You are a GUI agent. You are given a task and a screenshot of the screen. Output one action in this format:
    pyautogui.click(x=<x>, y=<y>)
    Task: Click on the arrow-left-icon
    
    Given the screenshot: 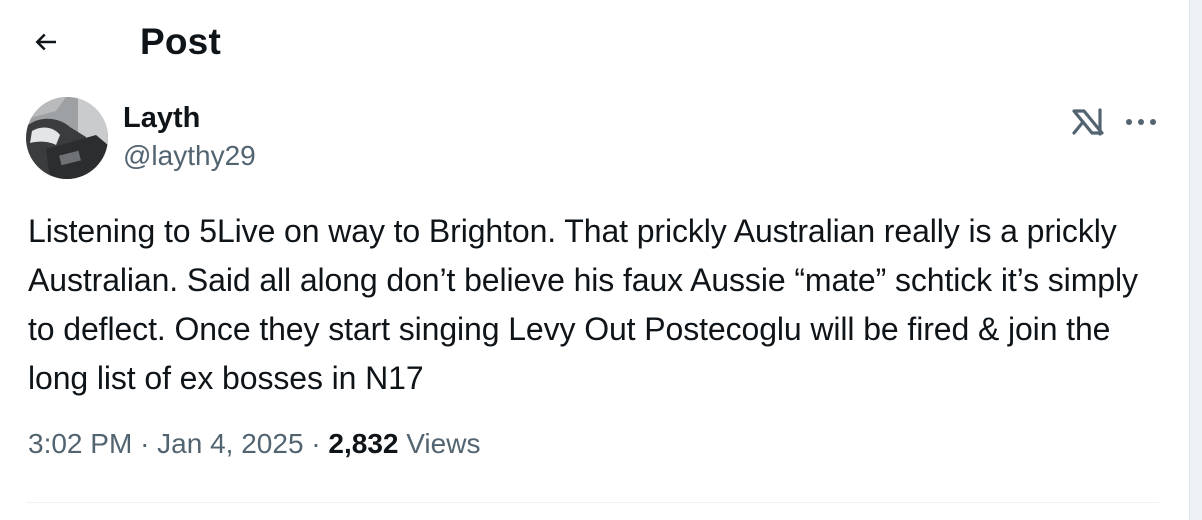 What is the action you would take?
    pyautogui.click(x=45, y=42)
    